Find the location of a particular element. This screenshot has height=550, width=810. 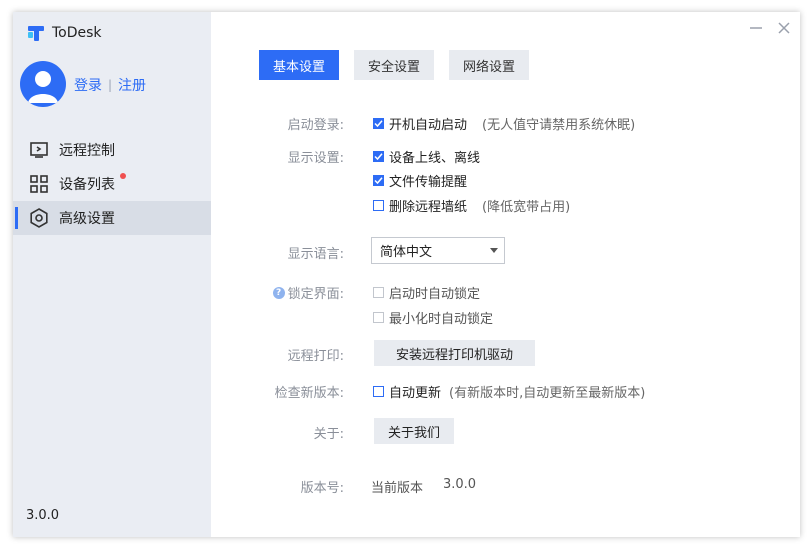

language-label: 显示语言: is located at coordinates (315, 254).